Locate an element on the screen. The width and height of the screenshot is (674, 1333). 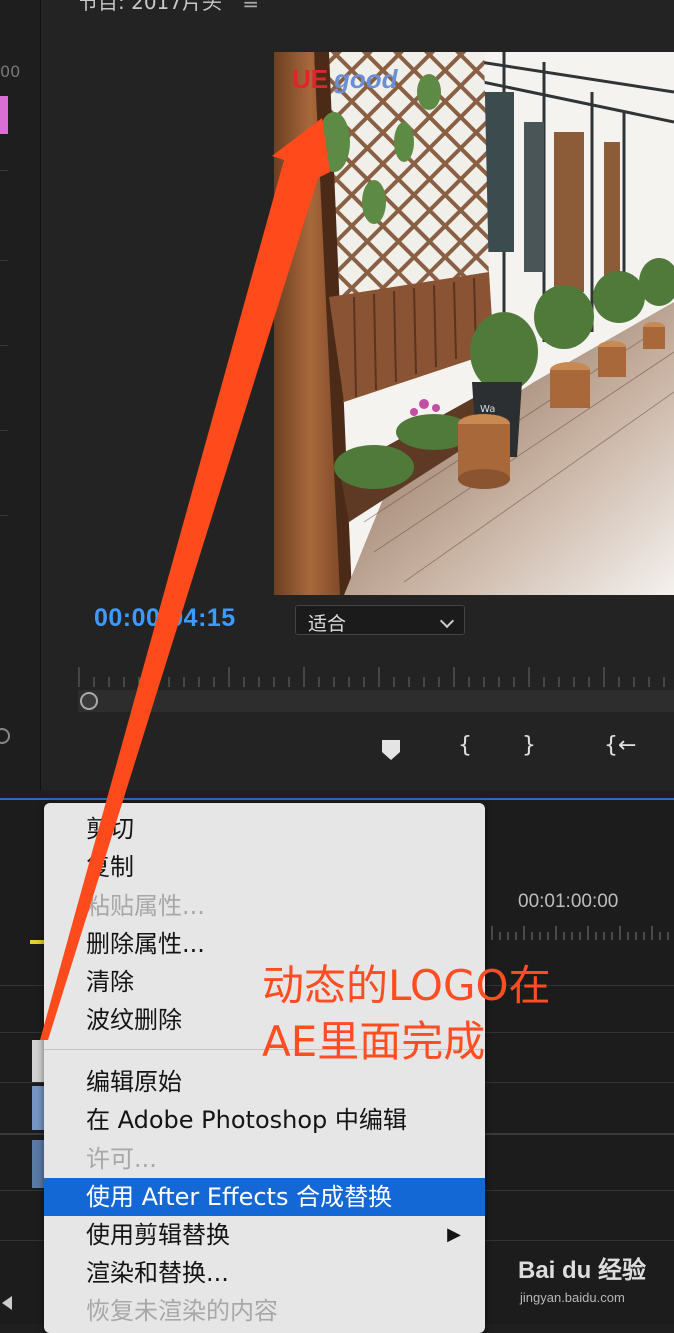
baidu-watermark: Bai du 经验 is located at coordinates (582, 1270).